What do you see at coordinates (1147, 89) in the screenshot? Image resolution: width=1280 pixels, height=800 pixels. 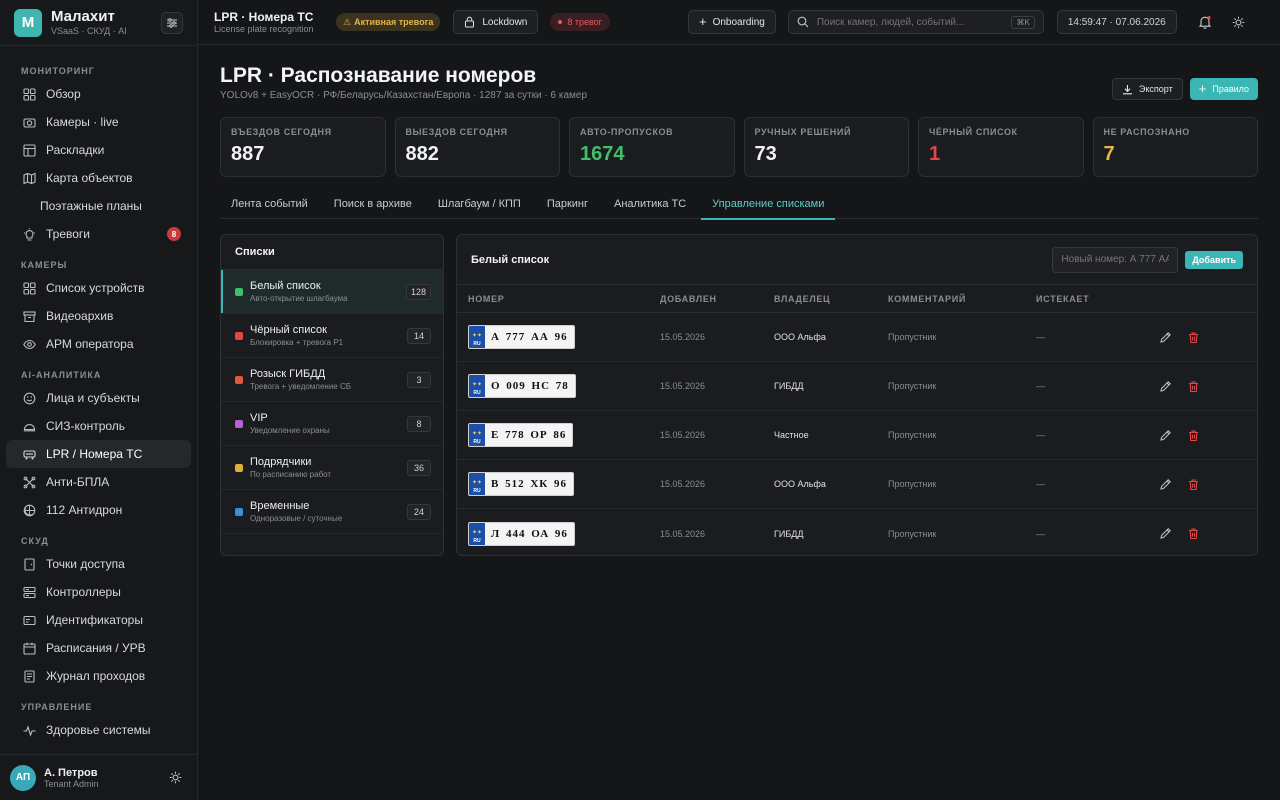 I see `export-button: Экспорт` at bounding box center [1147, 89].